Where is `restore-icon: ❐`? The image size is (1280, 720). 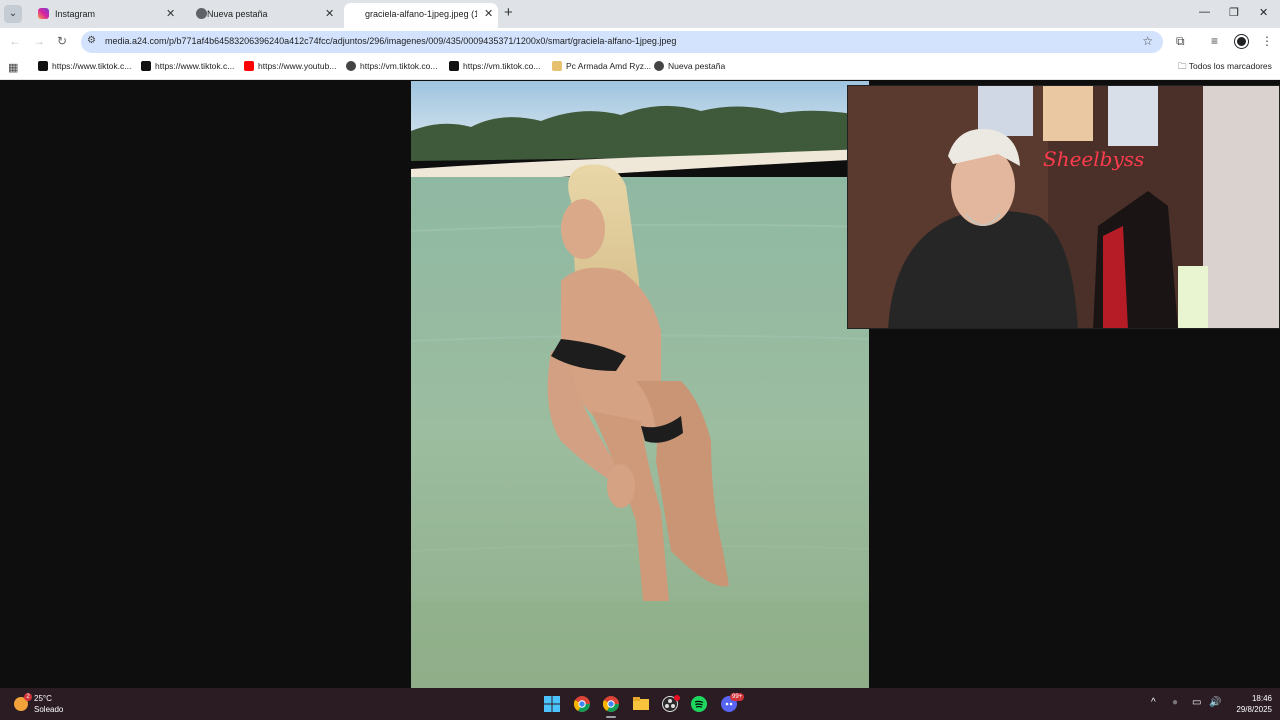
restore-icon: ❐ is located at coordinates (1234, 12).